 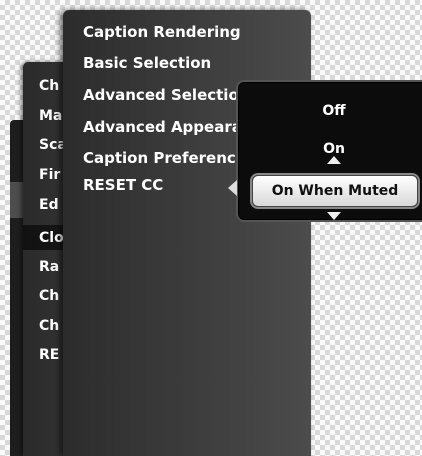 What do you see at coordinates (49, 175) in the screenshot?
I see `parent-menu-item: Fir` at bounding box center [49, 175].